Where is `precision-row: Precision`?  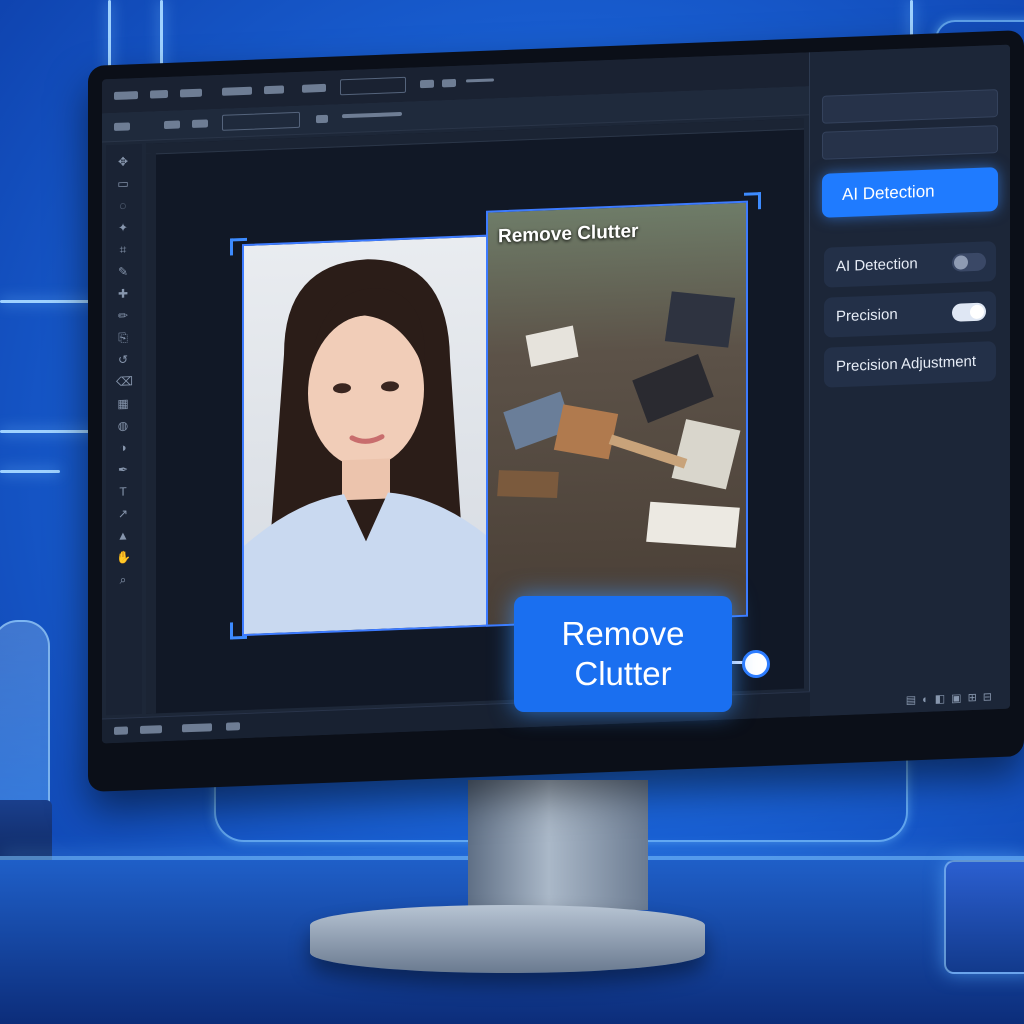 precision-row: Precision is located at coordinates (910, 314).